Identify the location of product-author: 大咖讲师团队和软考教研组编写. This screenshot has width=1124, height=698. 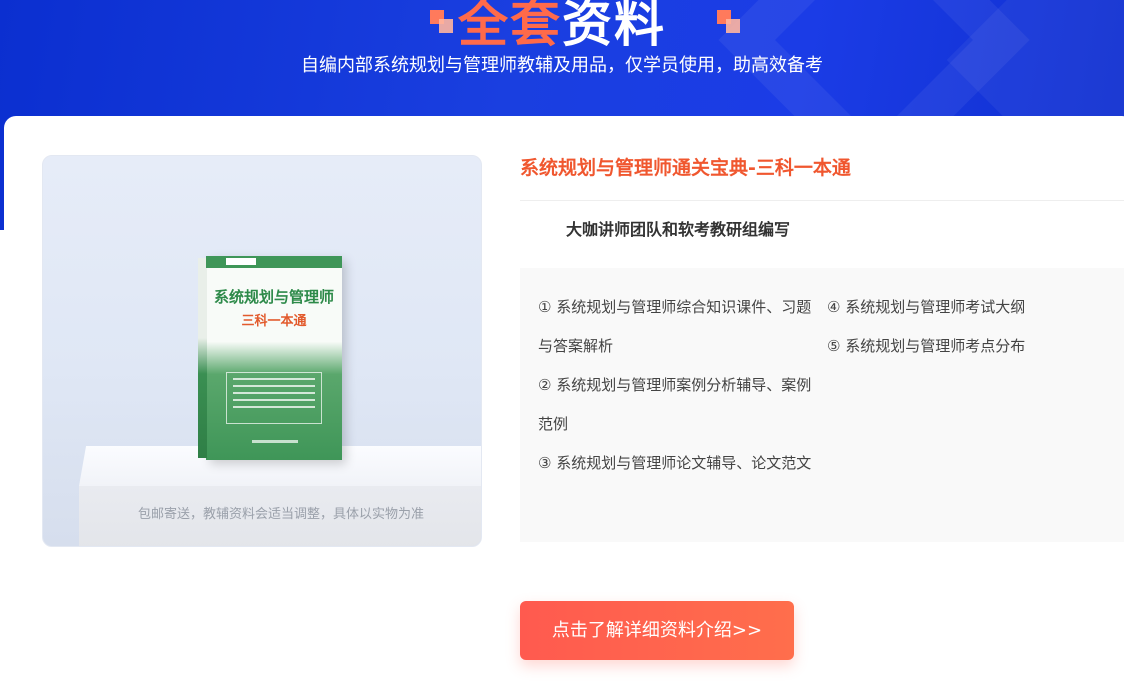
(678, 229).